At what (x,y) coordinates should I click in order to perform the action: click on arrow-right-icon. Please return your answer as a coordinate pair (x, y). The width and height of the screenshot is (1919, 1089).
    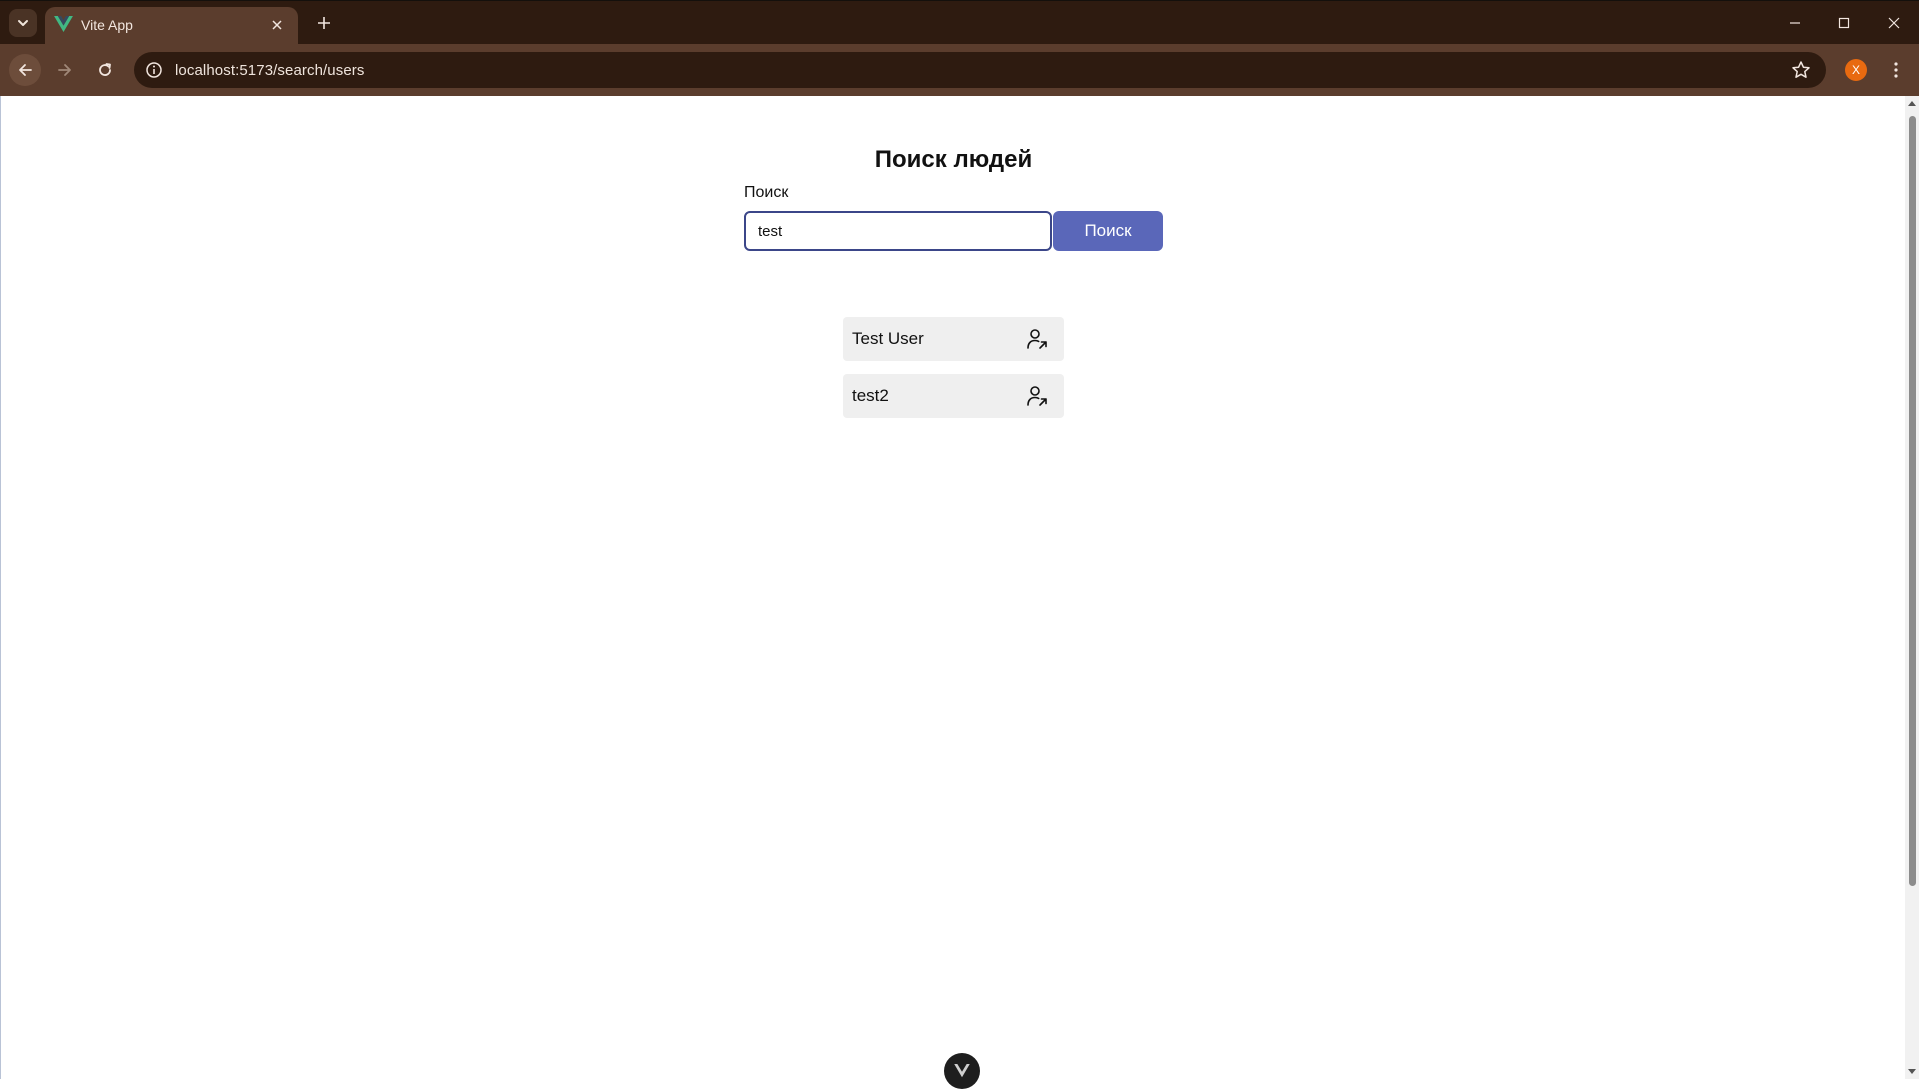
    Looking at the image, I should click on (64, 70).